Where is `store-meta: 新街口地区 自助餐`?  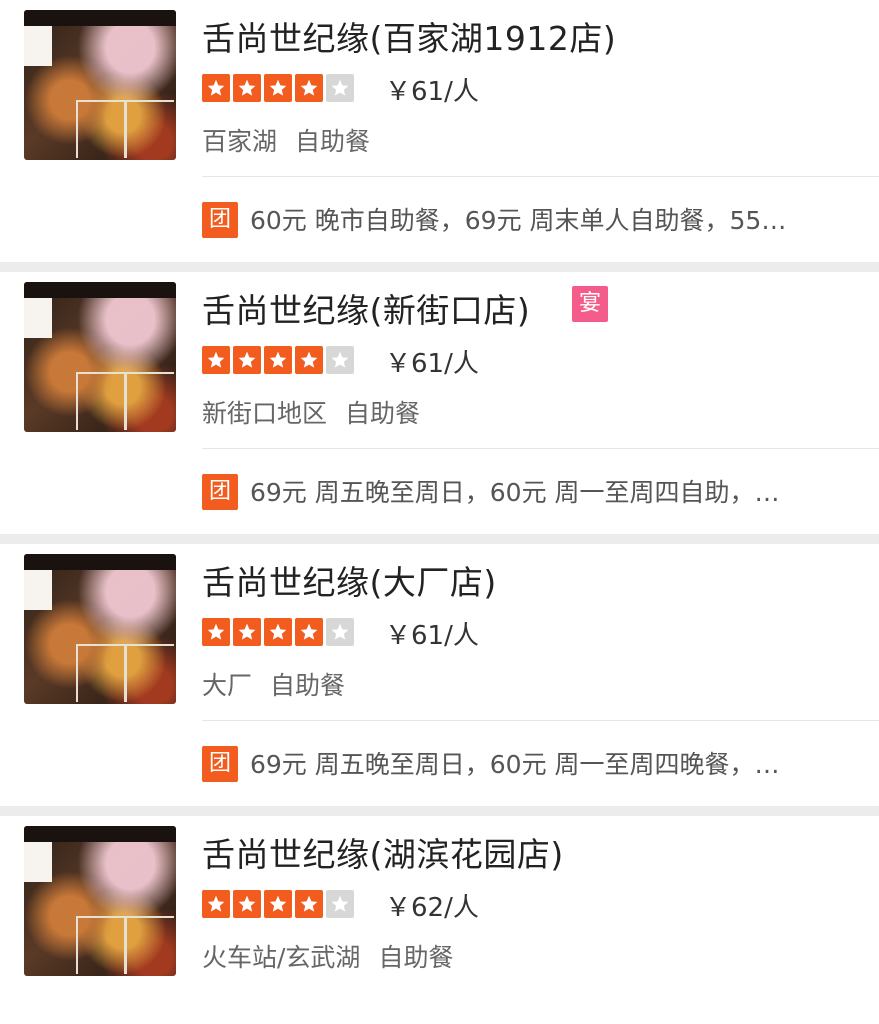
store-meta: 新街口地区 自助餐 is located at coordinates (311, 412).